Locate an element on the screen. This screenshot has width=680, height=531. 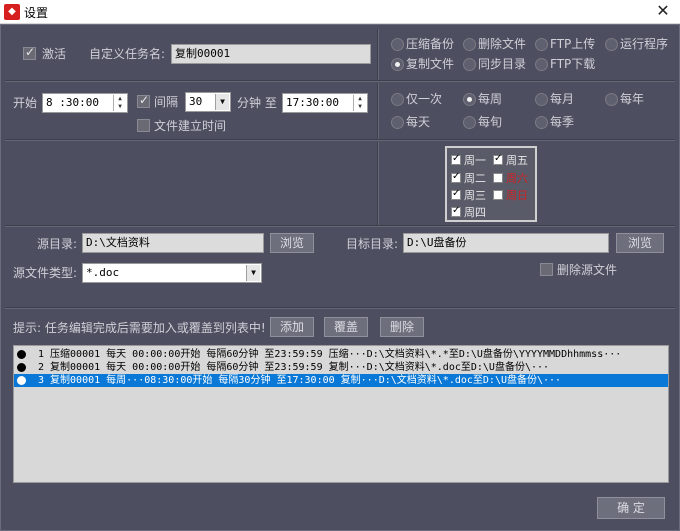
window-title: 设置 is located at coordinates (36, 13).